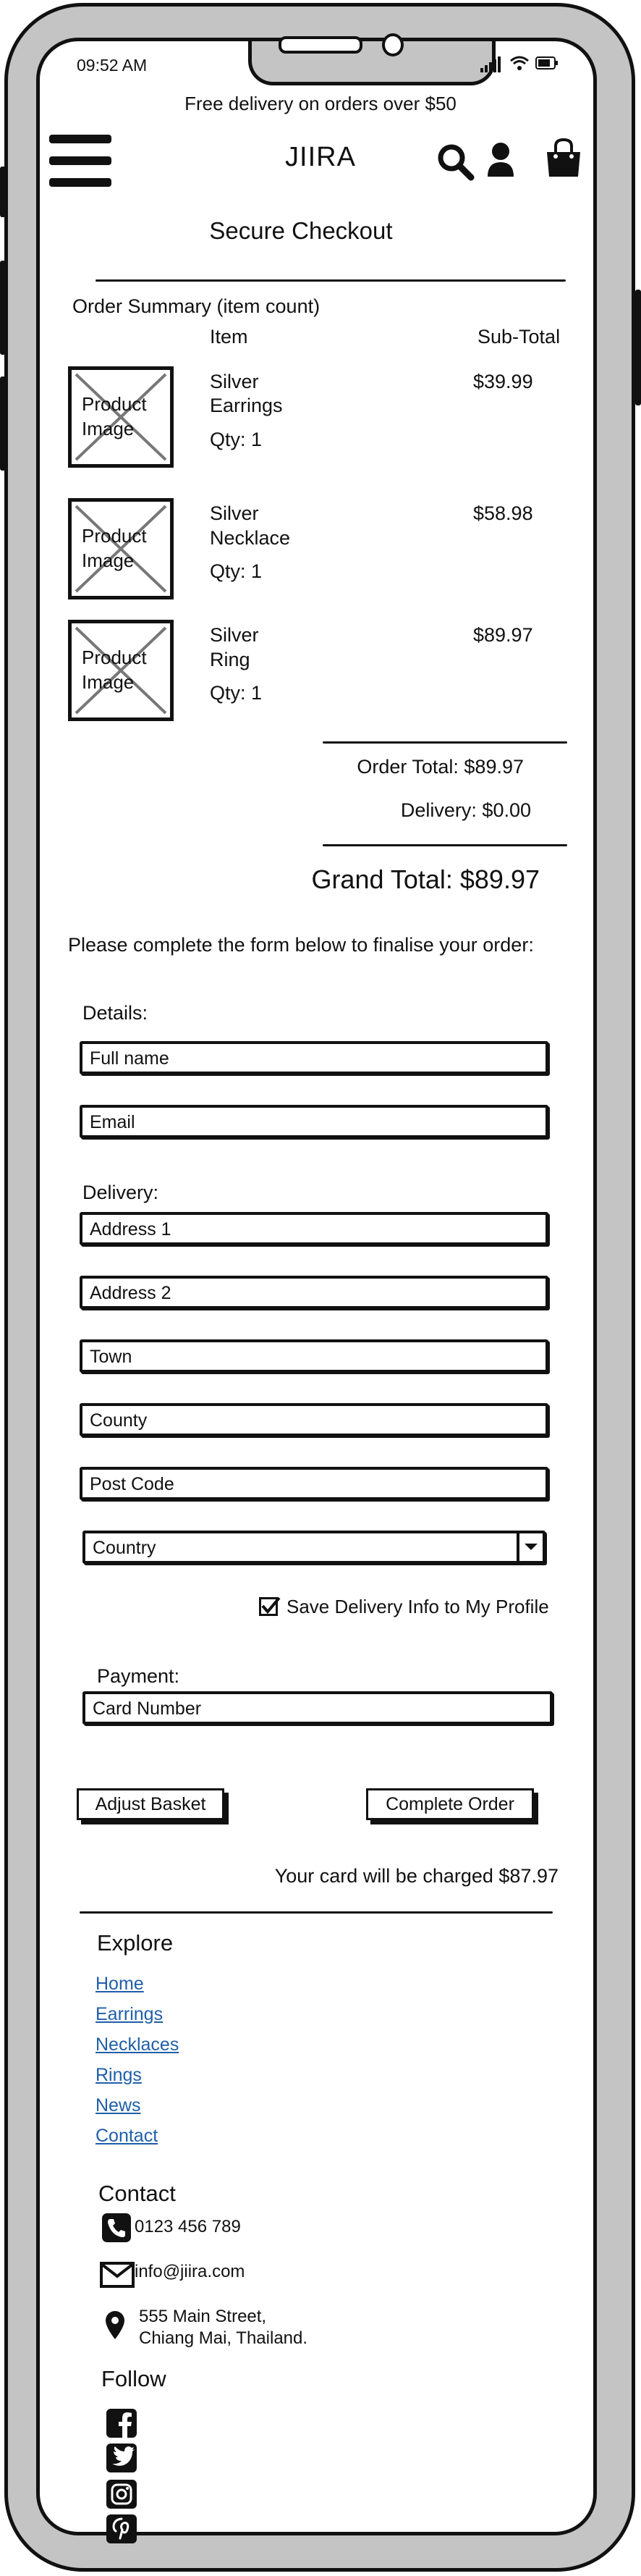 Image resolution: width=641 pixels, height=2576 pixels. I want to click on footer-link-news: News, so click(118, 2105).